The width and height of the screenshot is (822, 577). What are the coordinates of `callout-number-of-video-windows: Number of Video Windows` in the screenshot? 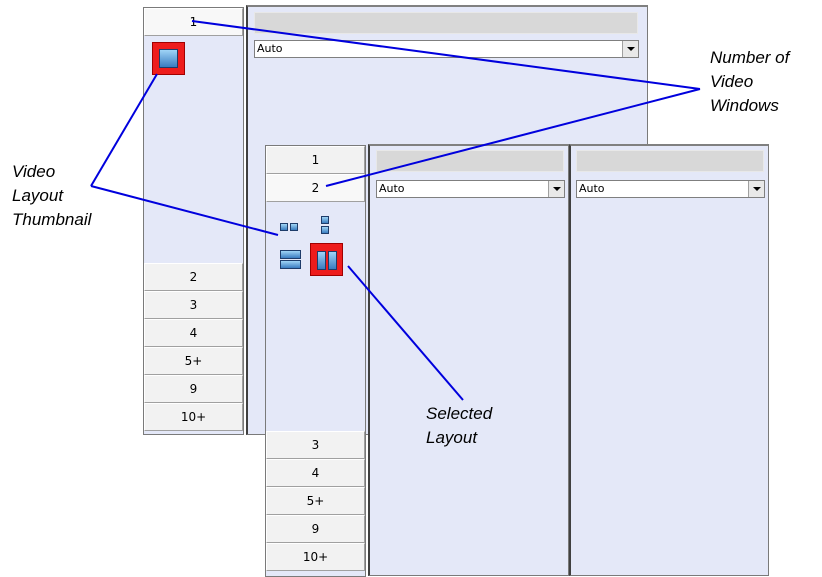 It's located at (749, 82).